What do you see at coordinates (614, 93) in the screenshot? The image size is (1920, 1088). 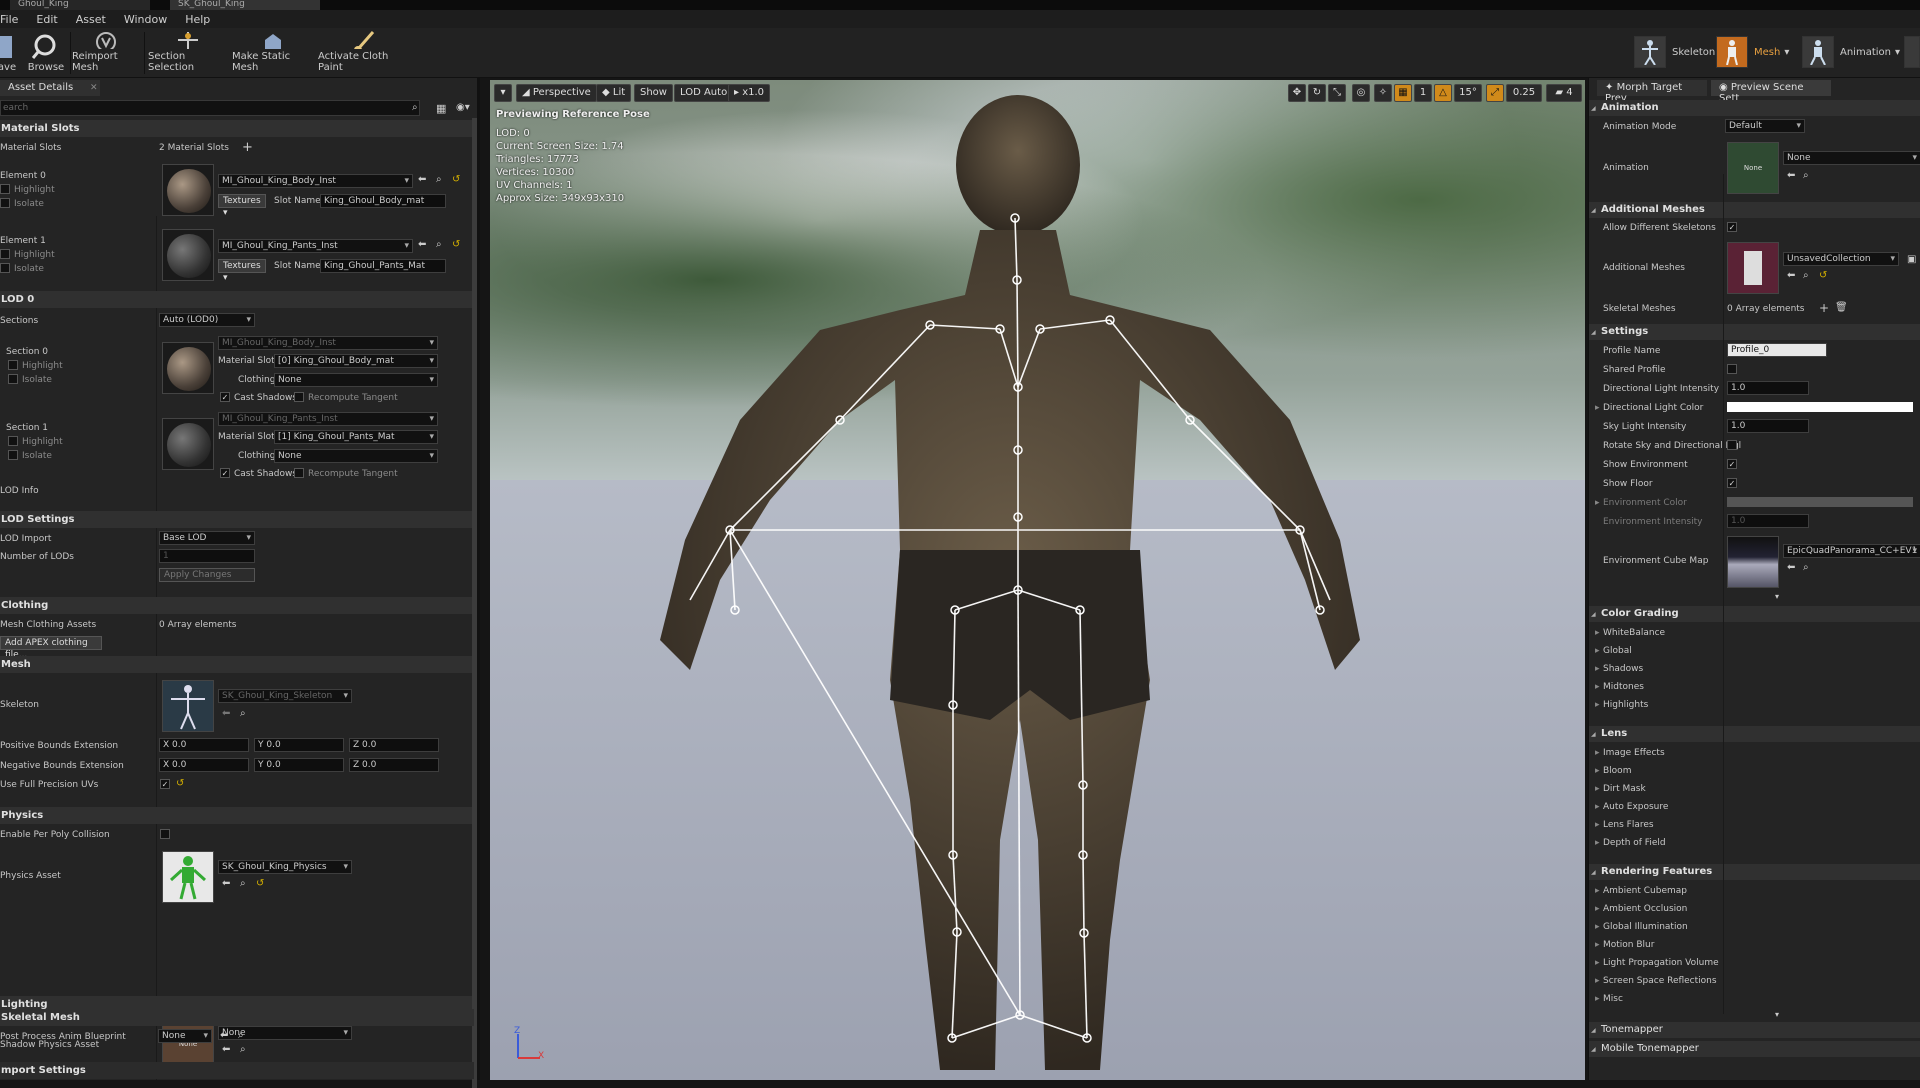 I see `lit-button: ◆ Lit` at bounding box center [614, 93].